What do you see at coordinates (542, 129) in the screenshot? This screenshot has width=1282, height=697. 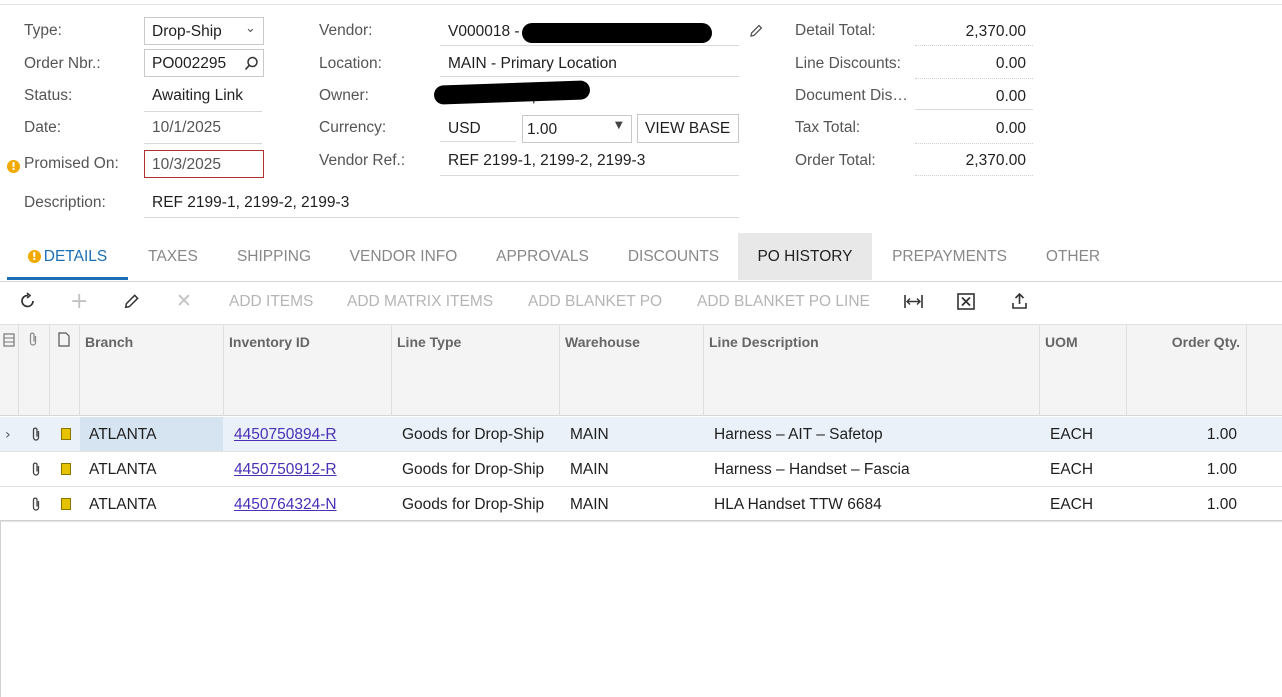 I see `currency-rate-value: 1.00` at bounding box center [542, 129].